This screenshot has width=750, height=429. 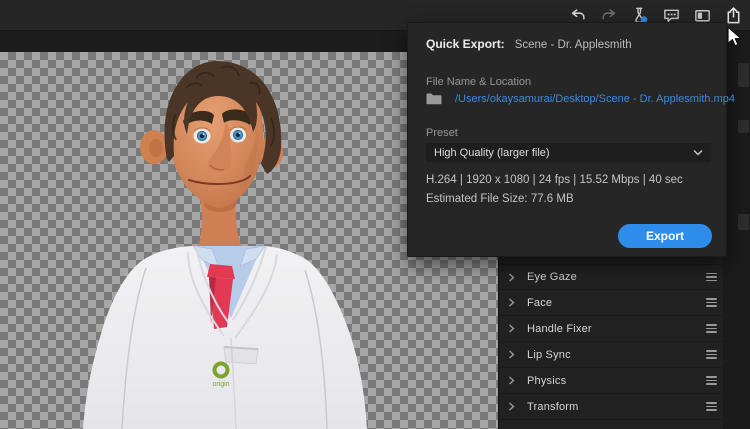 What do you see at coordinates (549, 354) in the screenshot?
I see `behavior-label: Lip Sync` at bounding box center [549, 354].